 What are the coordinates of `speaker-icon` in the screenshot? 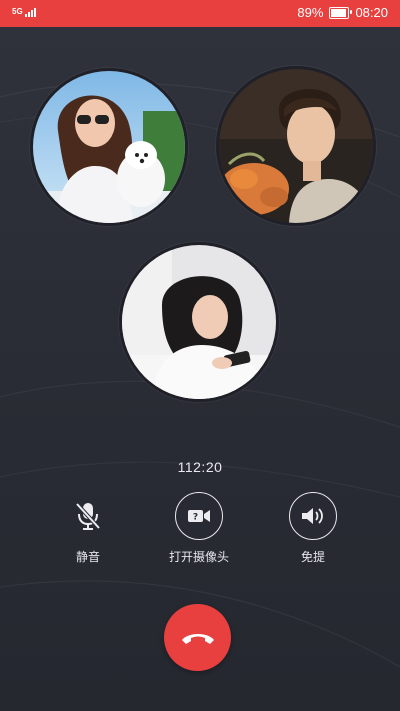 It's located at (313, 516).